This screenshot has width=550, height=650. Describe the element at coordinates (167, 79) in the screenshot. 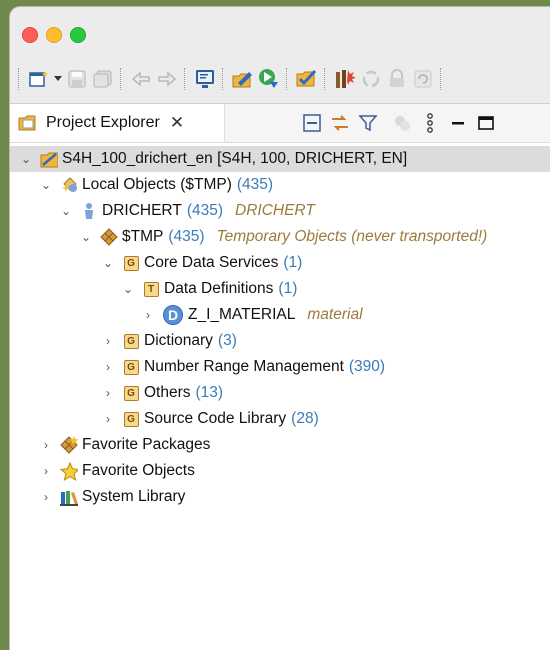

I see `forward-icon` at that location.